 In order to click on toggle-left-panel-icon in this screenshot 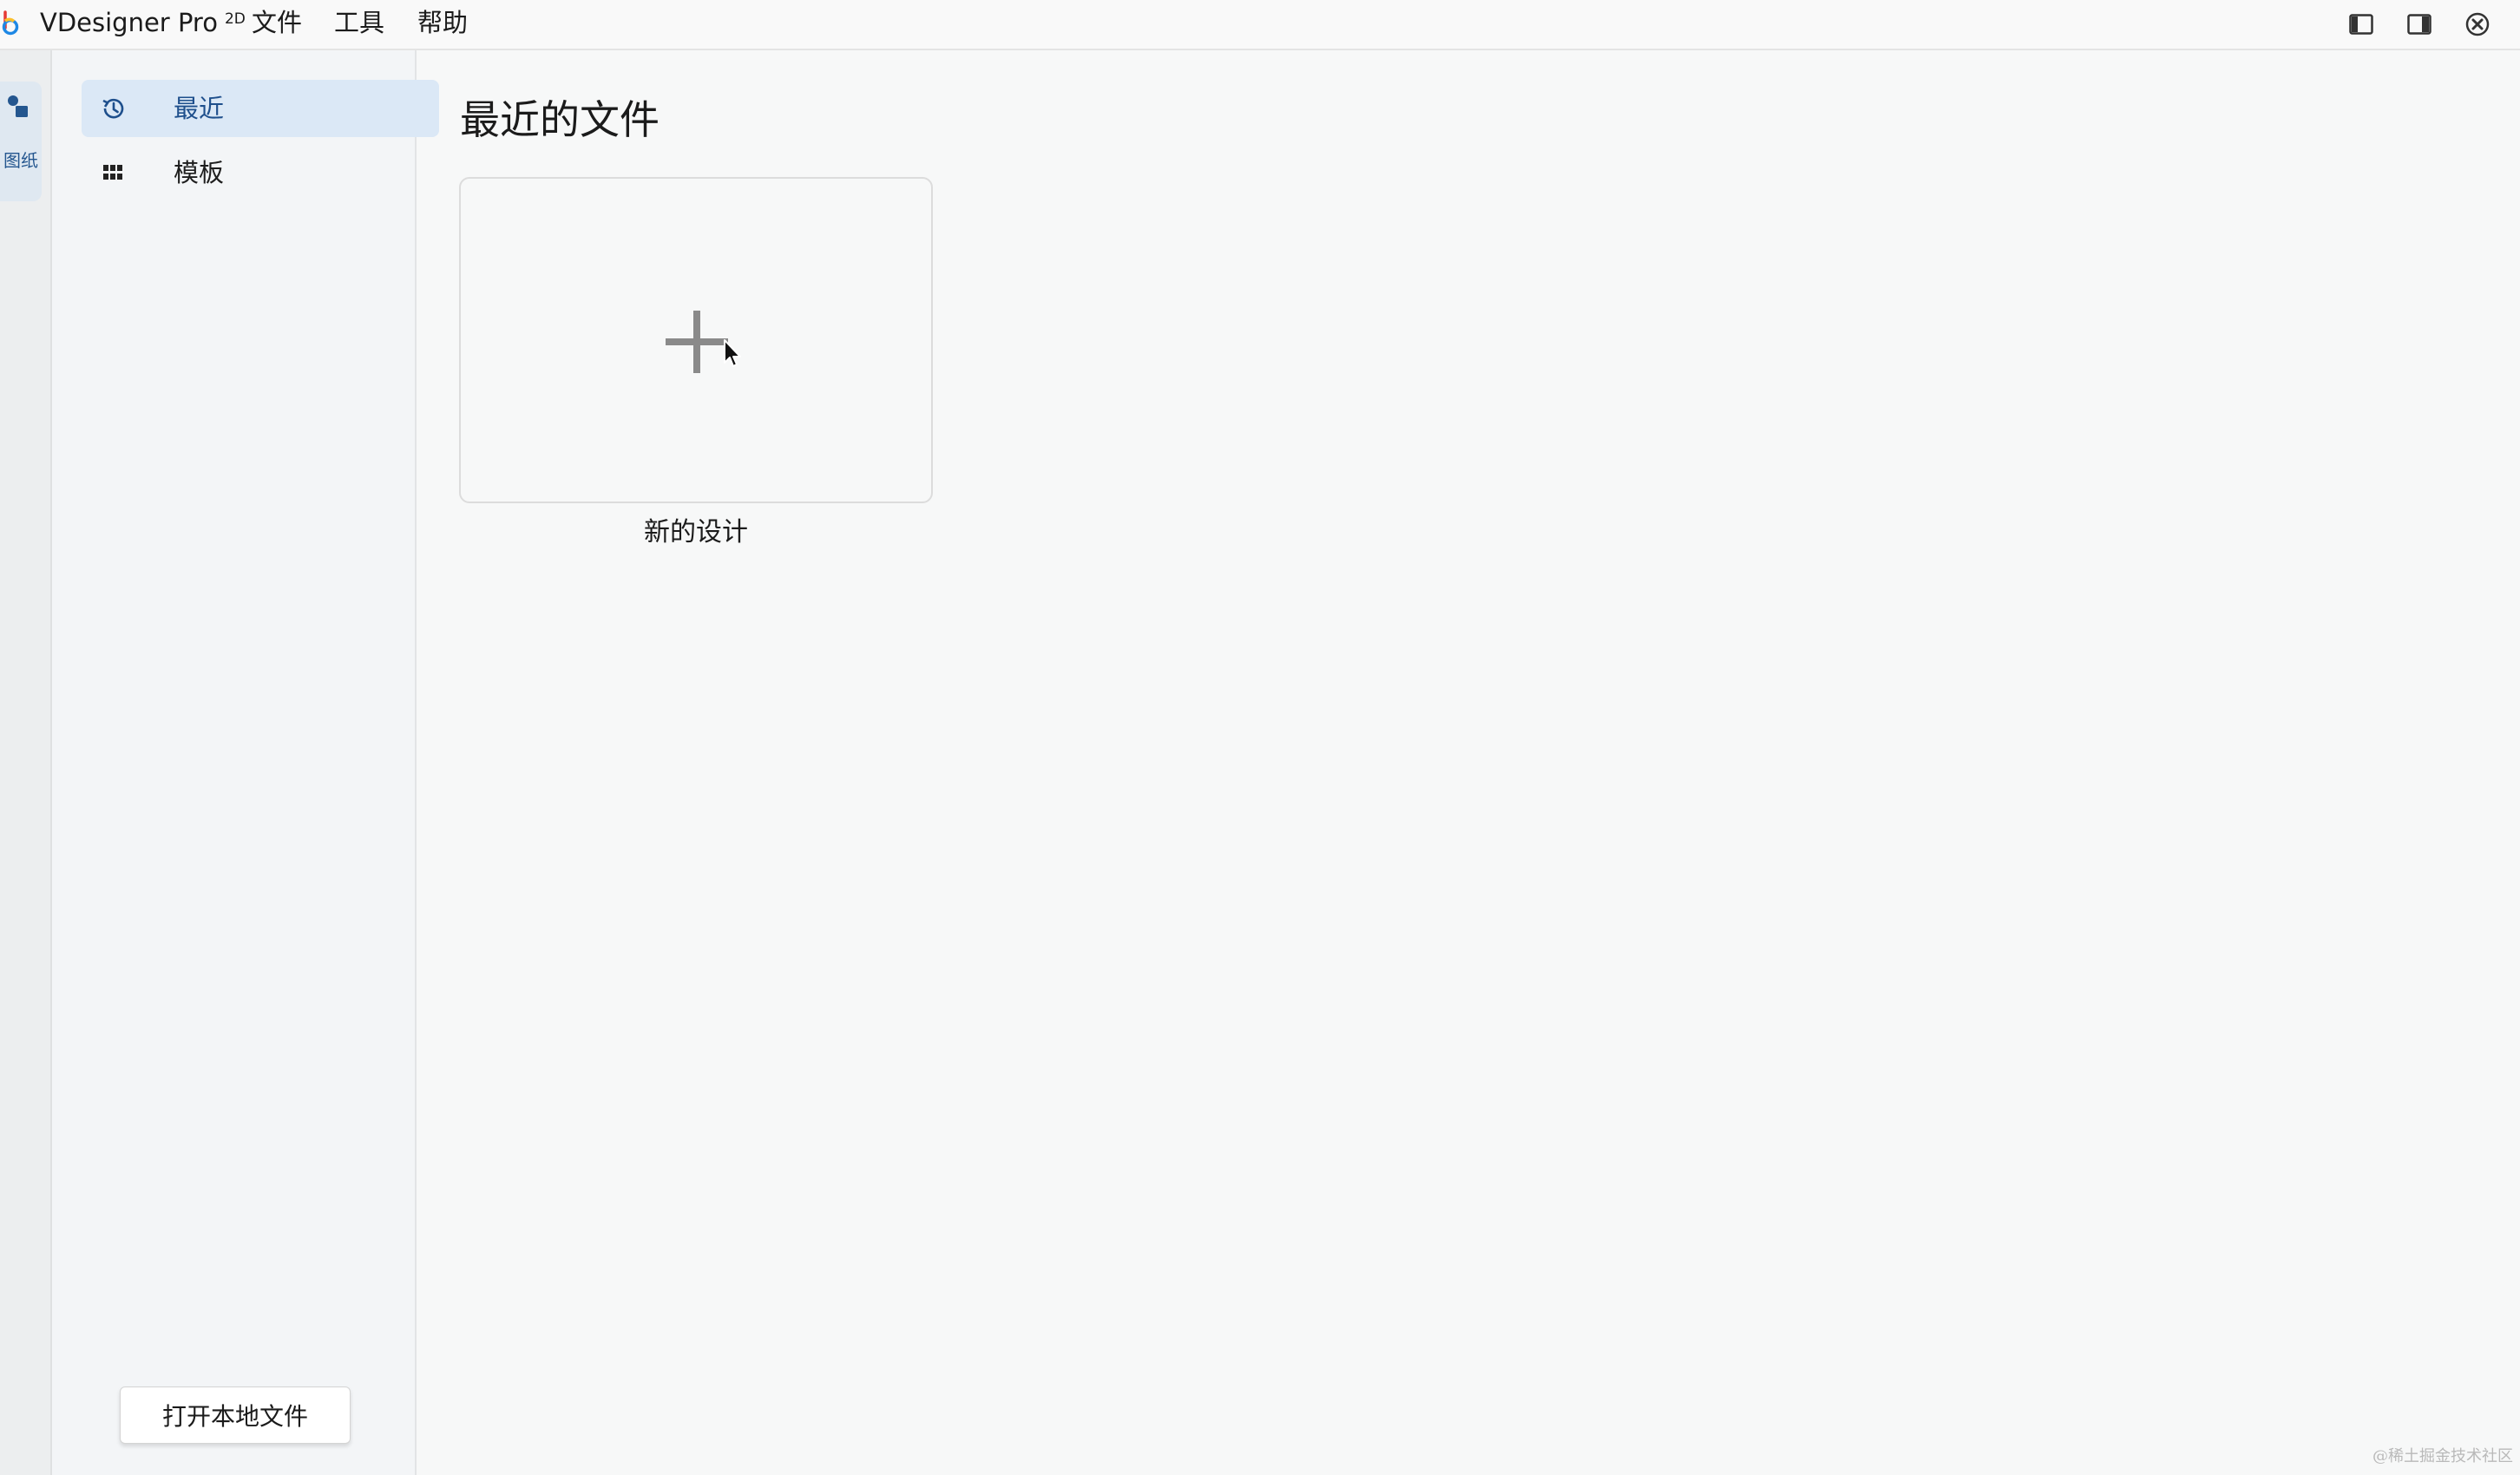, I will do `click(2361, 24)`.